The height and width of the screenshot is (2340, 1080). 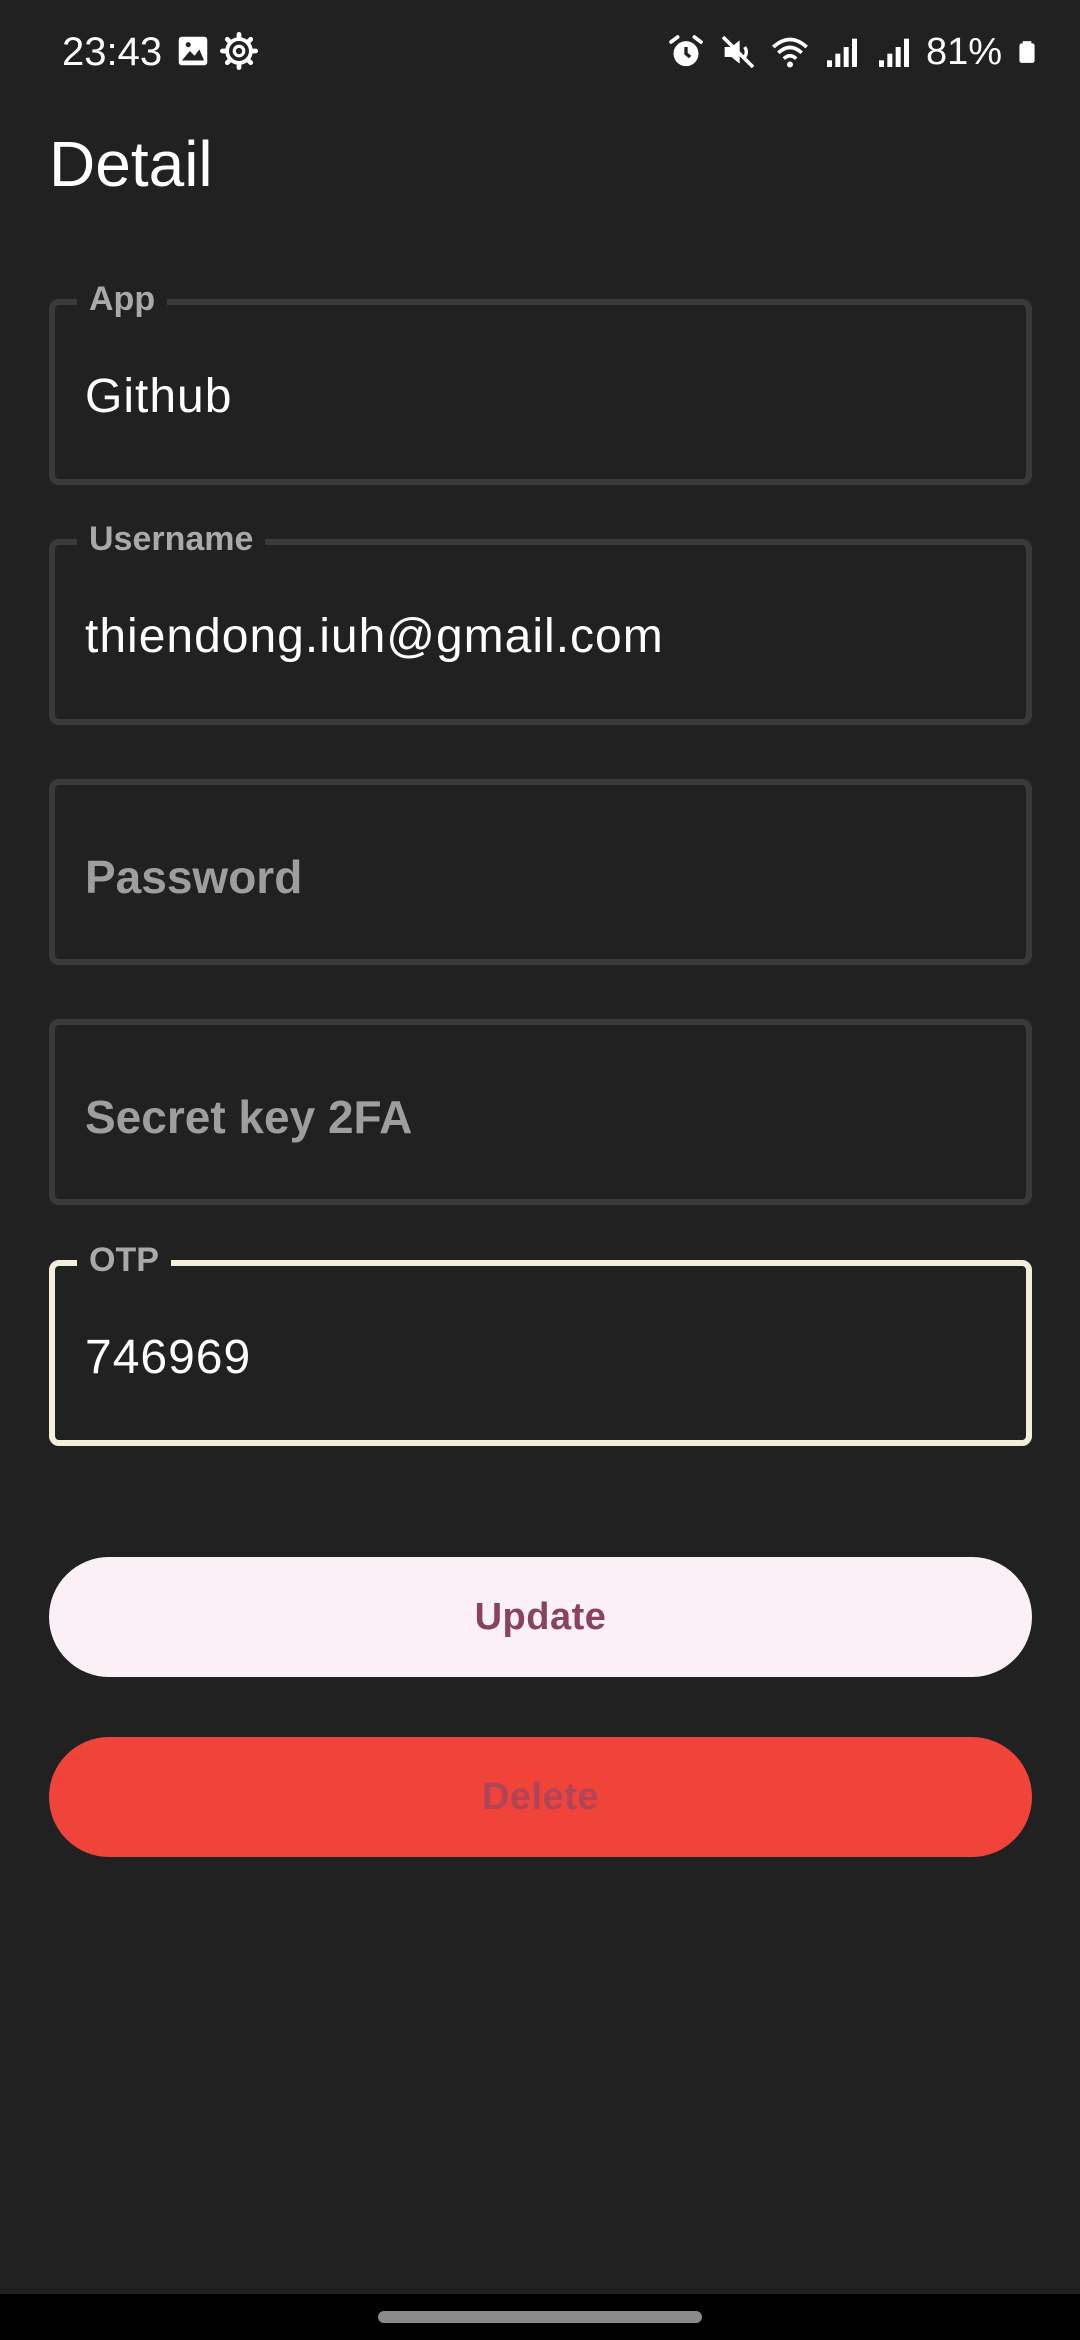 I want to click on username-field: Username thiendong.iuh@gmail.com, so click(x=540, y=620).